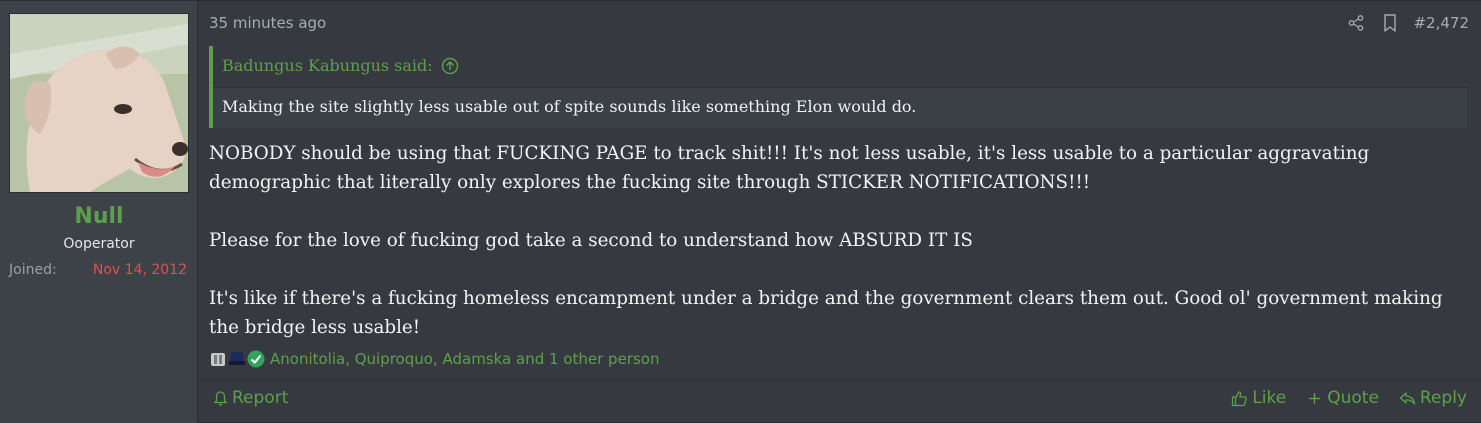  I want to click on quote-button: Quote, so click(1342, 398).